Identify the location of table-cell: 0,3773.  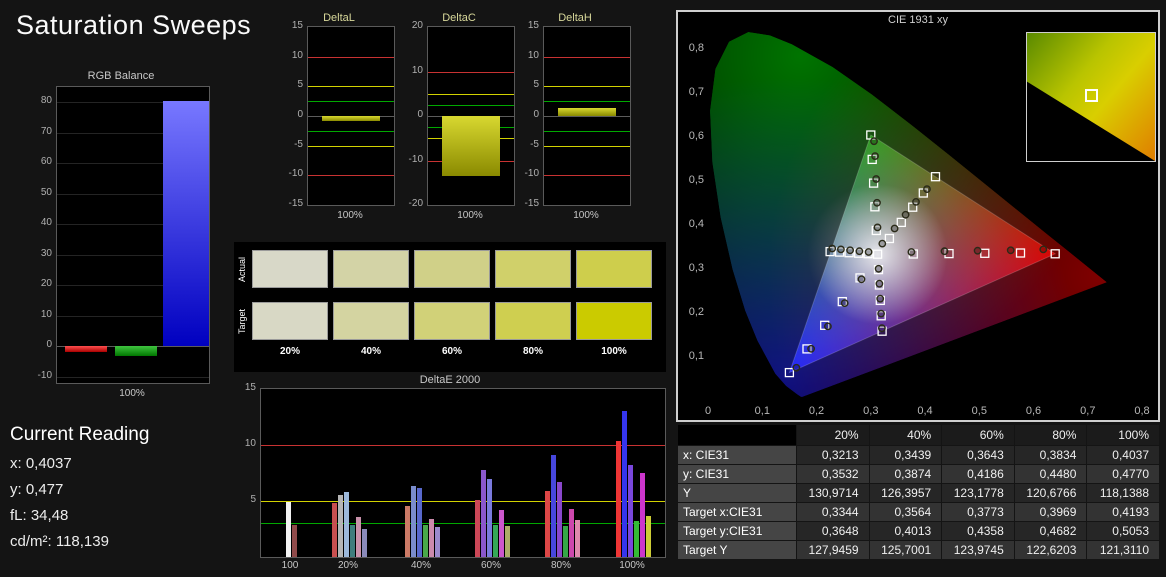
(978, 512).